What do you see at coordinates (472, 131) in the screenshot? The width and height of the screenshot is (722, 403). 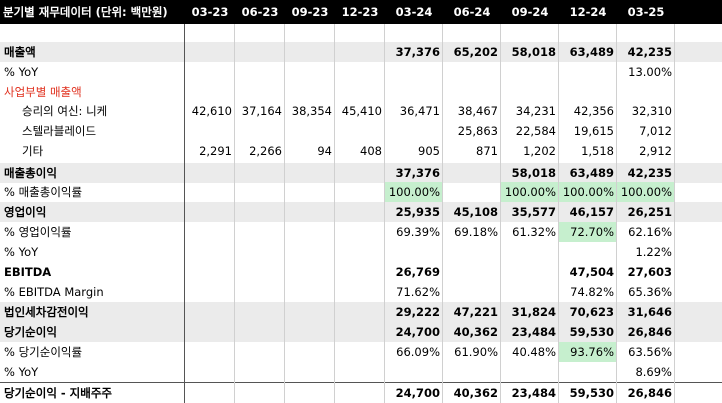 I see `cell-06-24: 25,863` at bounding box center [472, 131].